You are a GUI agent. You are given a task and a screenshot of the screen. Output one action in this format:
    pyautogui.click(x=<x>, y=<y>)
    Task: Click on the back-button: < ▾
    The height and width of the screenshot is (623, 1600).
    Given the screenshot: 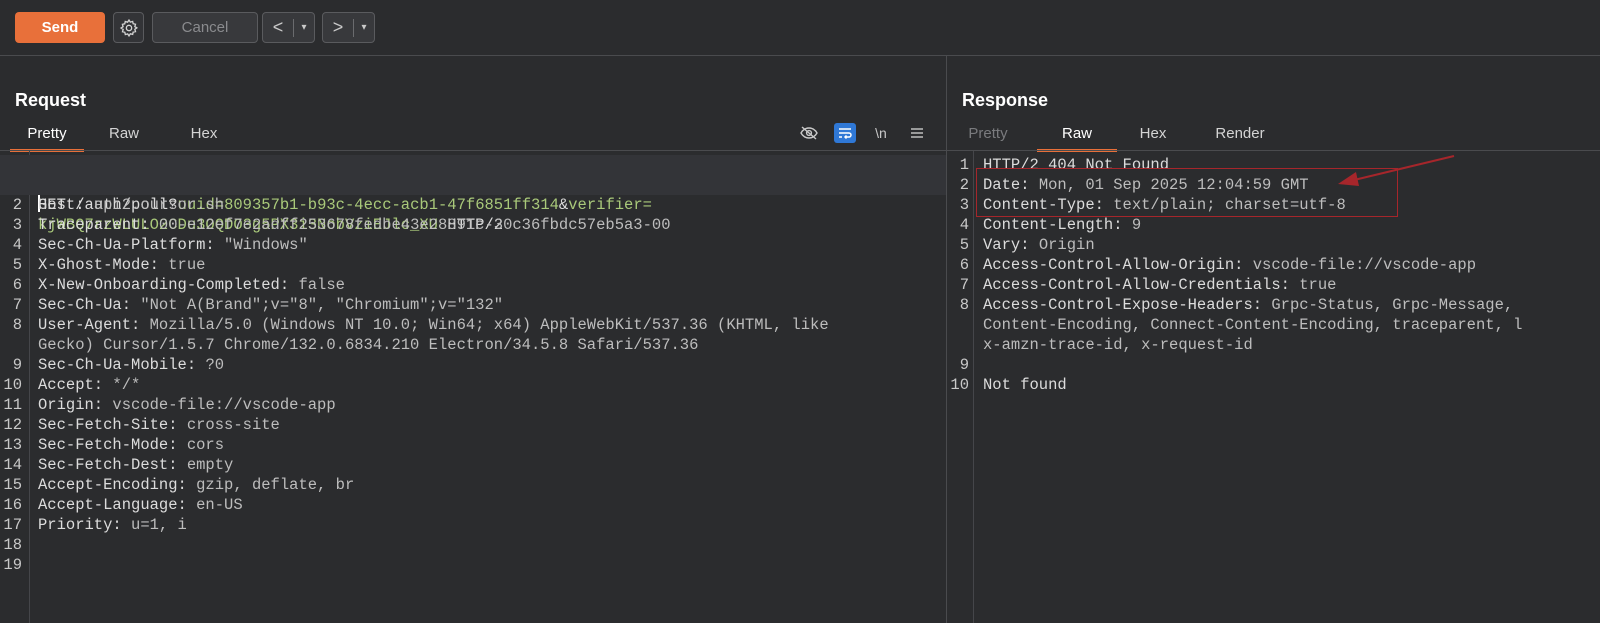 What is the action you would take?
    pyautogui.click(x=288, y=27)
    